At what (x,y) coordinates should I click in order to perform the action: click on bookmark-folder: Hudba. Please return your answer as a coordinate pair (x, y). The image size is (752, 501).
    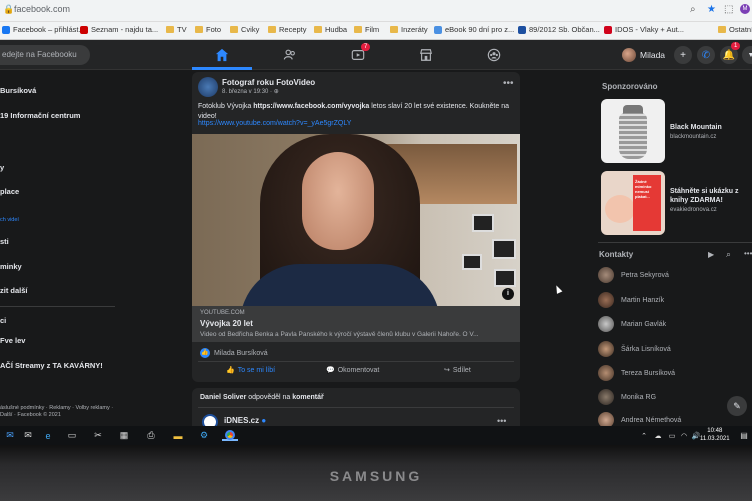
    Looking at the image, I should click on (330, 29).